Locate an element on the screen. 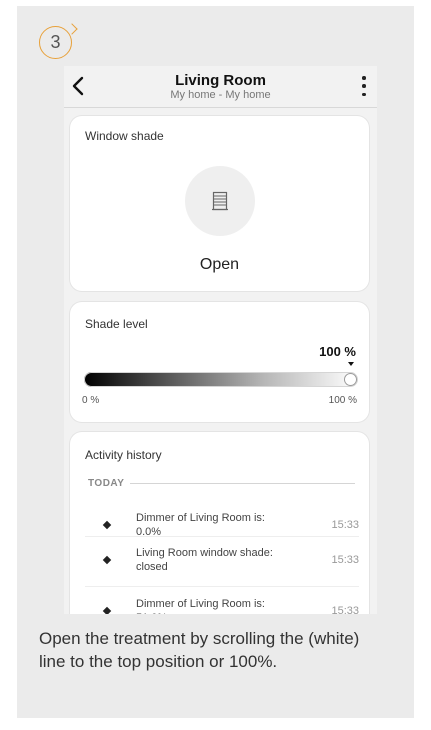 This screenshot has height=730, width=431. shade-level-value: 100 % is located at coordinates (337, 351).